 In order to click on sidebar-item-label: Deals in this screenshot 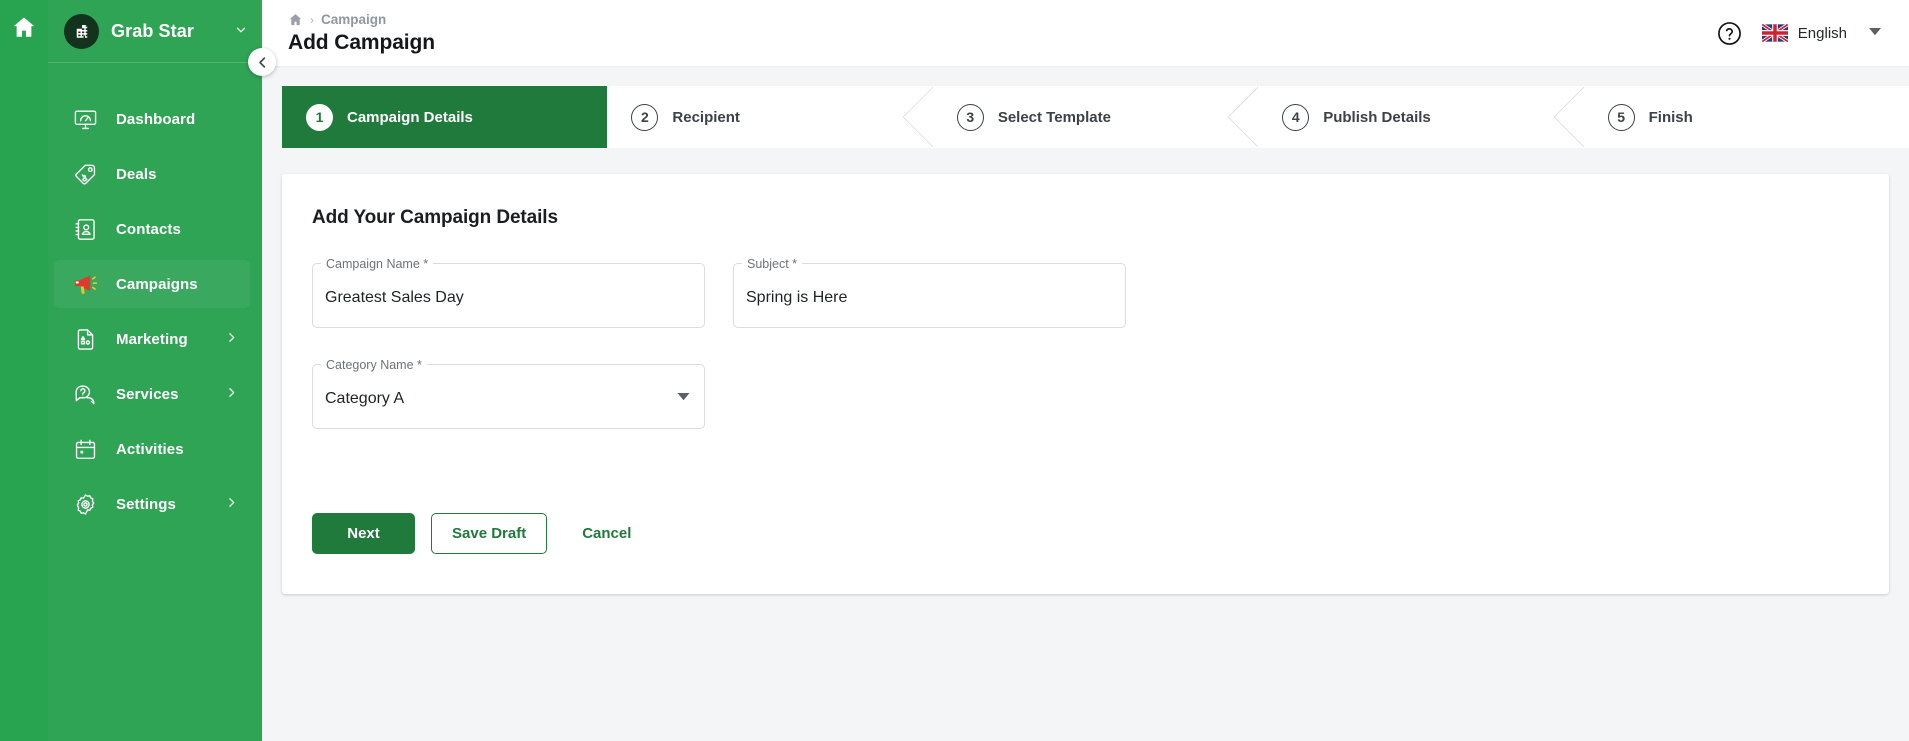, I will do `click(136, 174)`.